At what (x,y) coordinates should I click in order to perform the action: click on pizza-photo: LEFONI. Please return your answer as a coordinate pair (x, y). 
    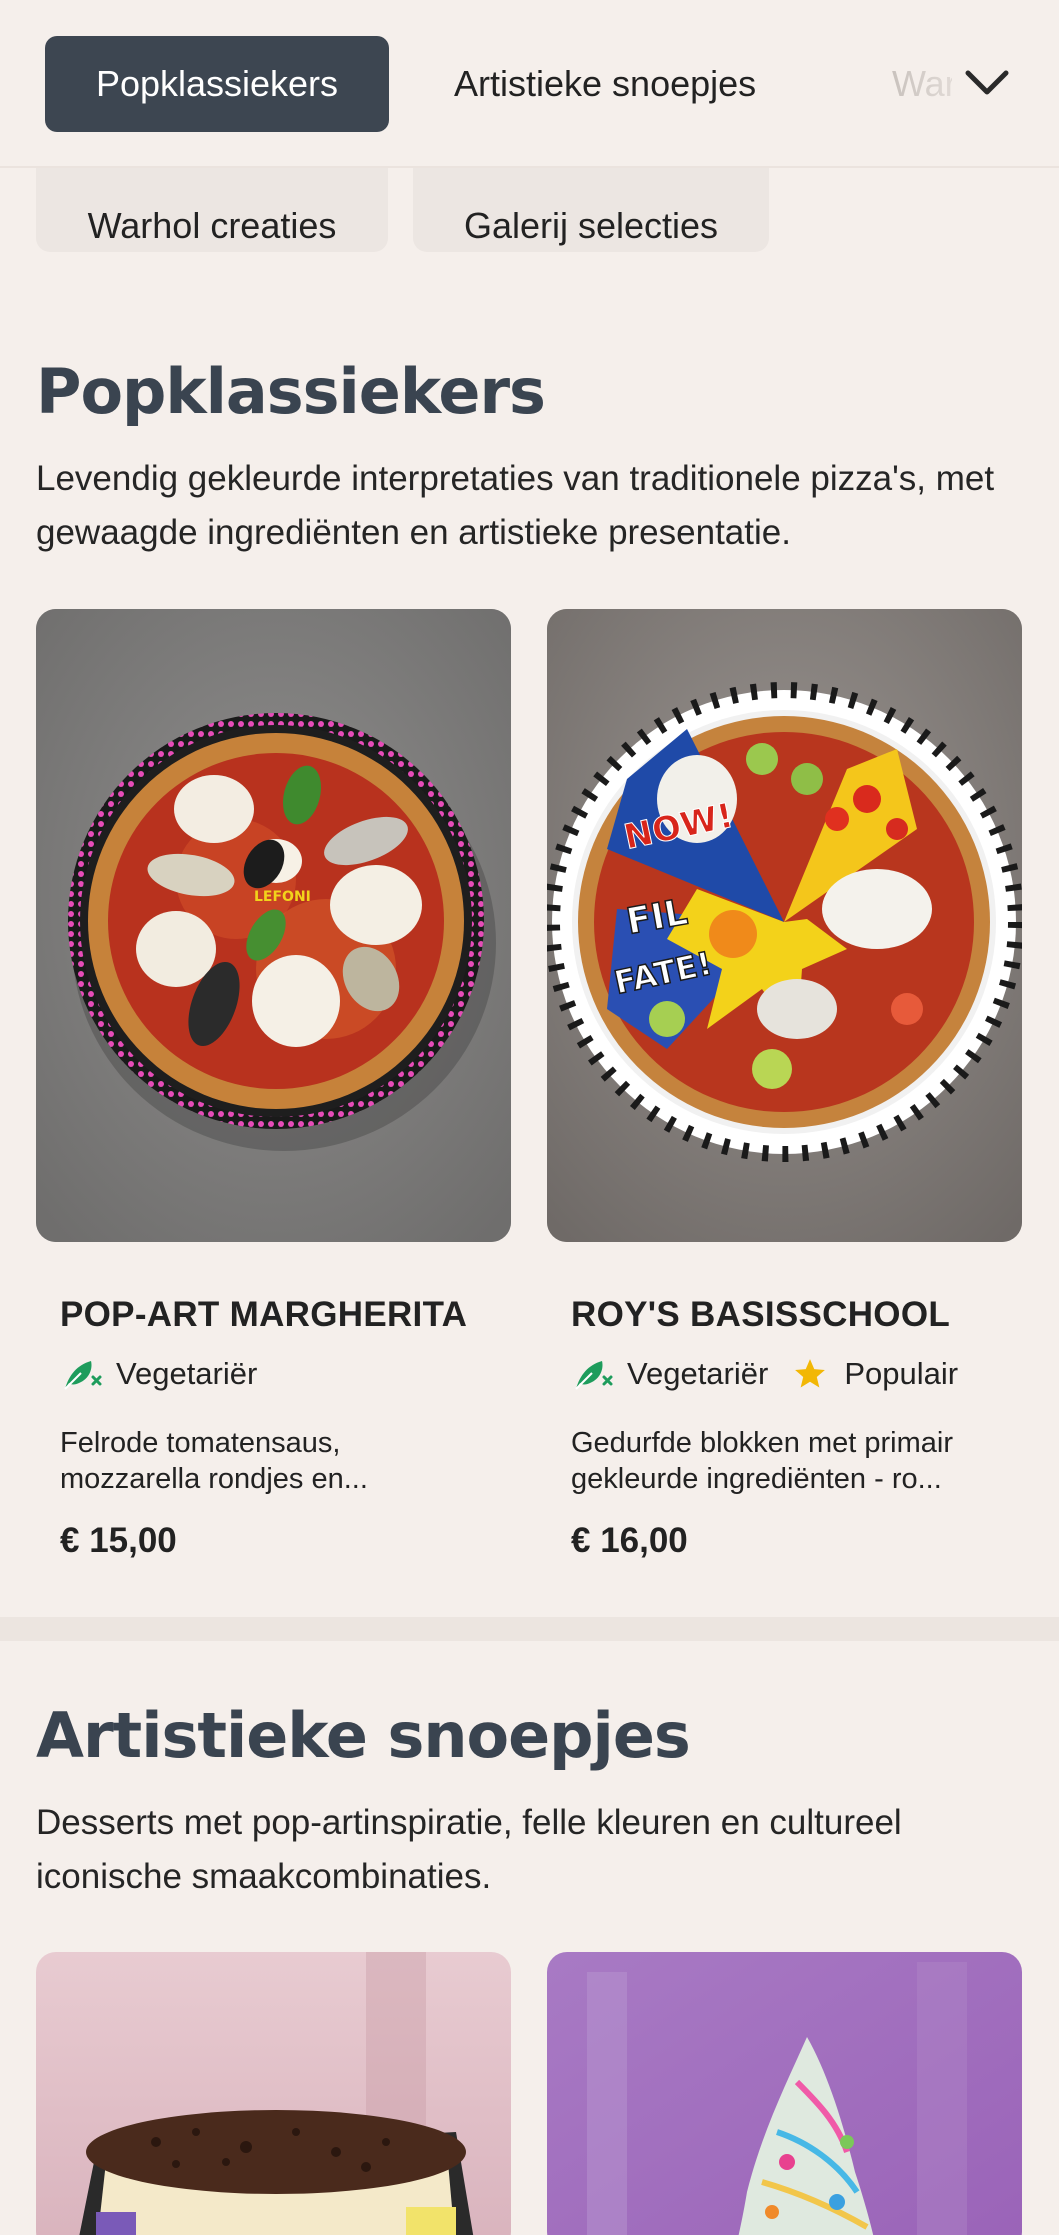
    Looking at the image, I should click on (273, 925).